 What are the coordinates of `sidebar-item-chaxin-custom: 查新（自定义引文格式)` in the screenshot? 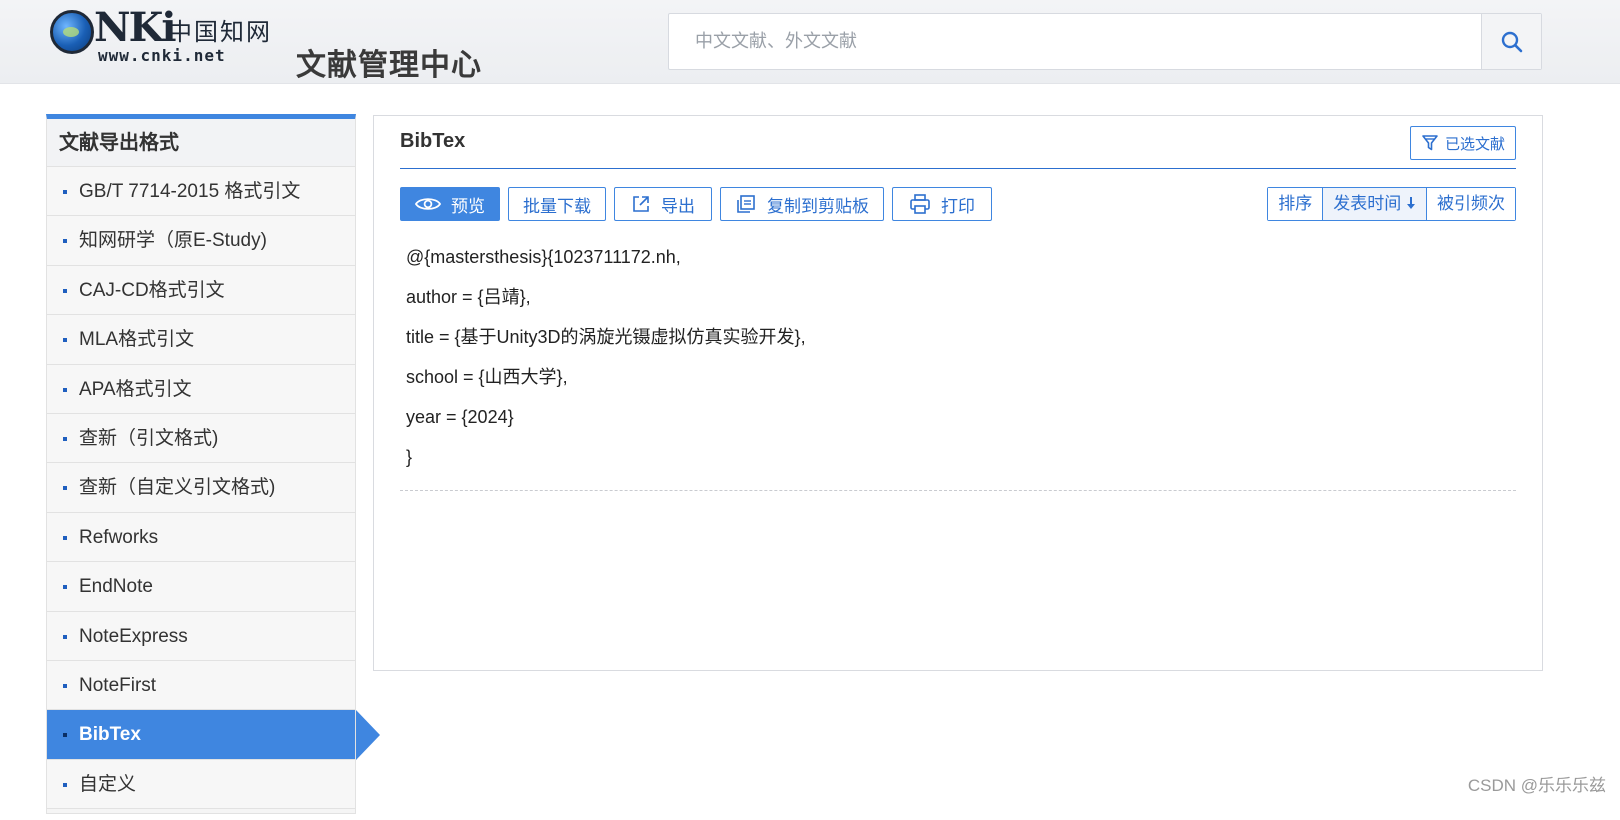 It's located at (201, 488).